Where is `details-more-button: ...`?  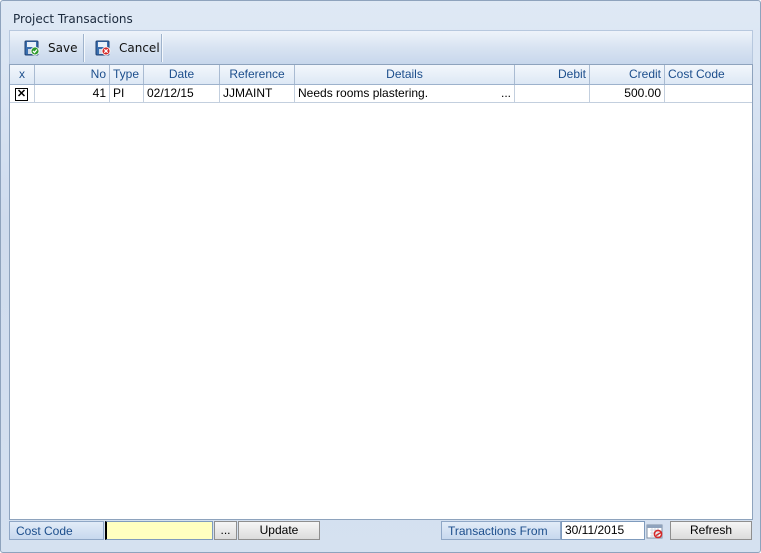
details-more-button: ... is located at coordinates (506, 93).